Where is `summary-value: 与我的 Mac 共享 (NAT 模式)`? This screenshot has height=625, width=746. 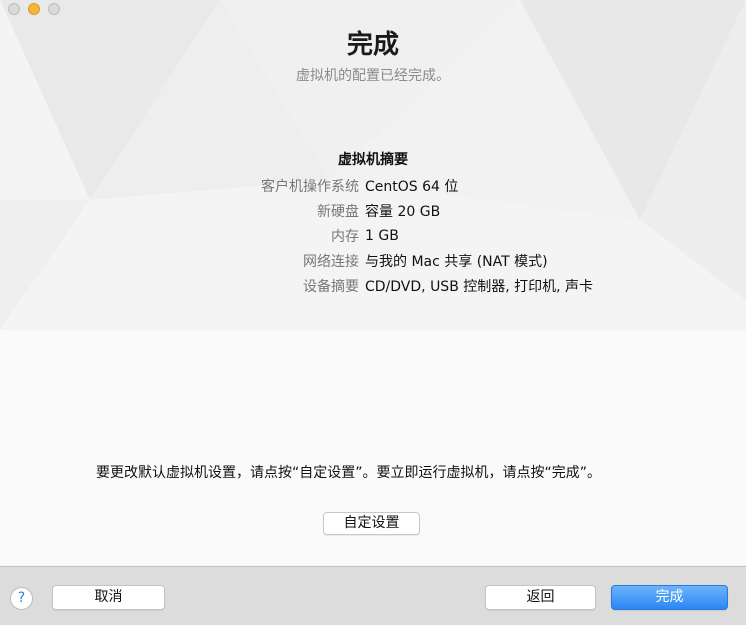
summary-value: 与我的 Mac 共享 (NAT 模式) is located at coordinates (456, 261).